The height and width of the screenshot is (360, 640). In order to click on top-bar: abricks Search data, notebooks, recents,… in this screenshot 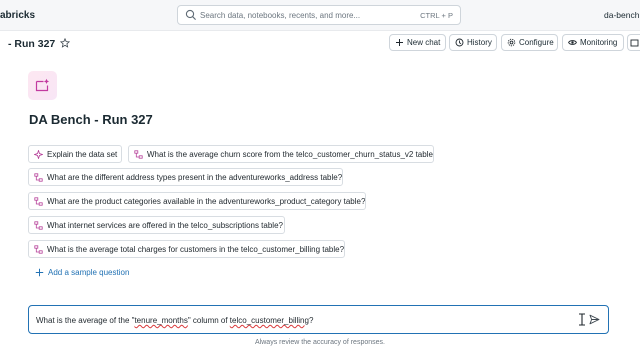, I will do `click(320, 15)`.